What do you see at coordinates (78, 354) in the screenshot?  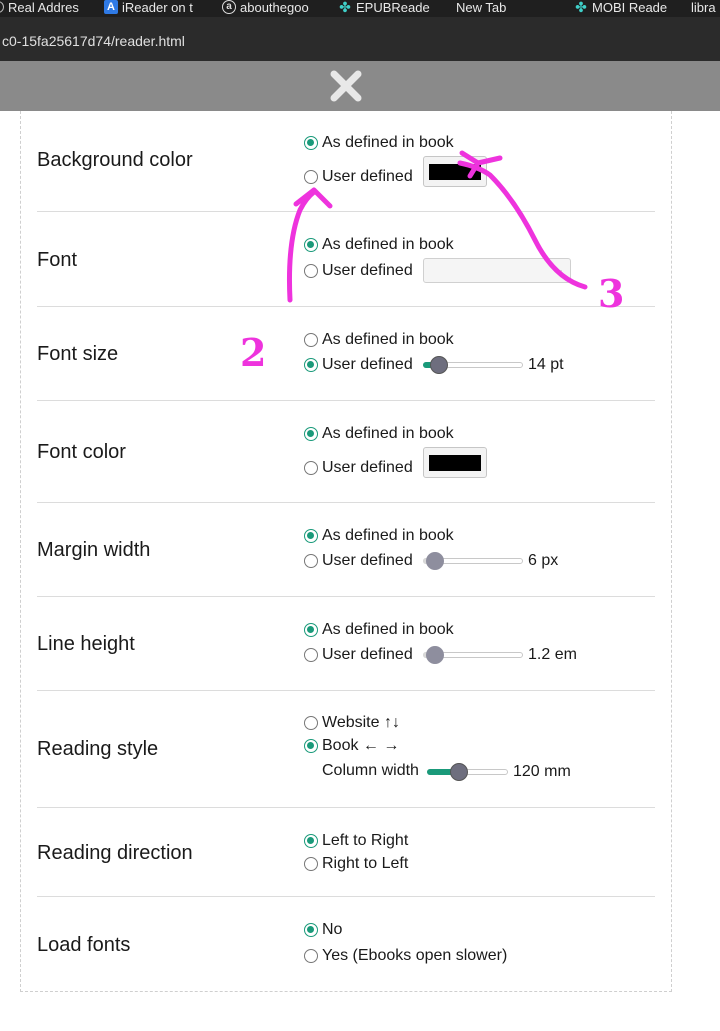 I see `setting-label: Font size` at bounding box center [78, 354].